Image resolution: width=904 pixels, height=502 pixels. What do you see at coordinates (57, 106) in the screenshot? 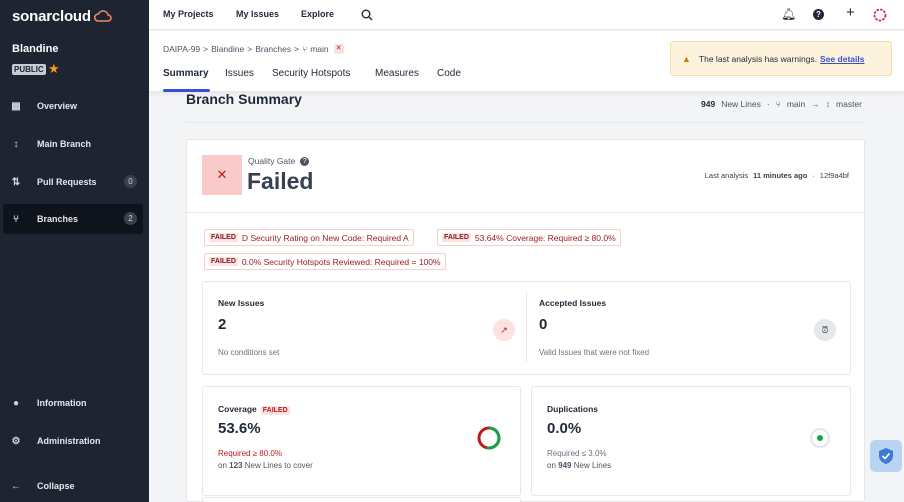
I see `sidebar-item-label: Overview` at bounding box center [57, 106].